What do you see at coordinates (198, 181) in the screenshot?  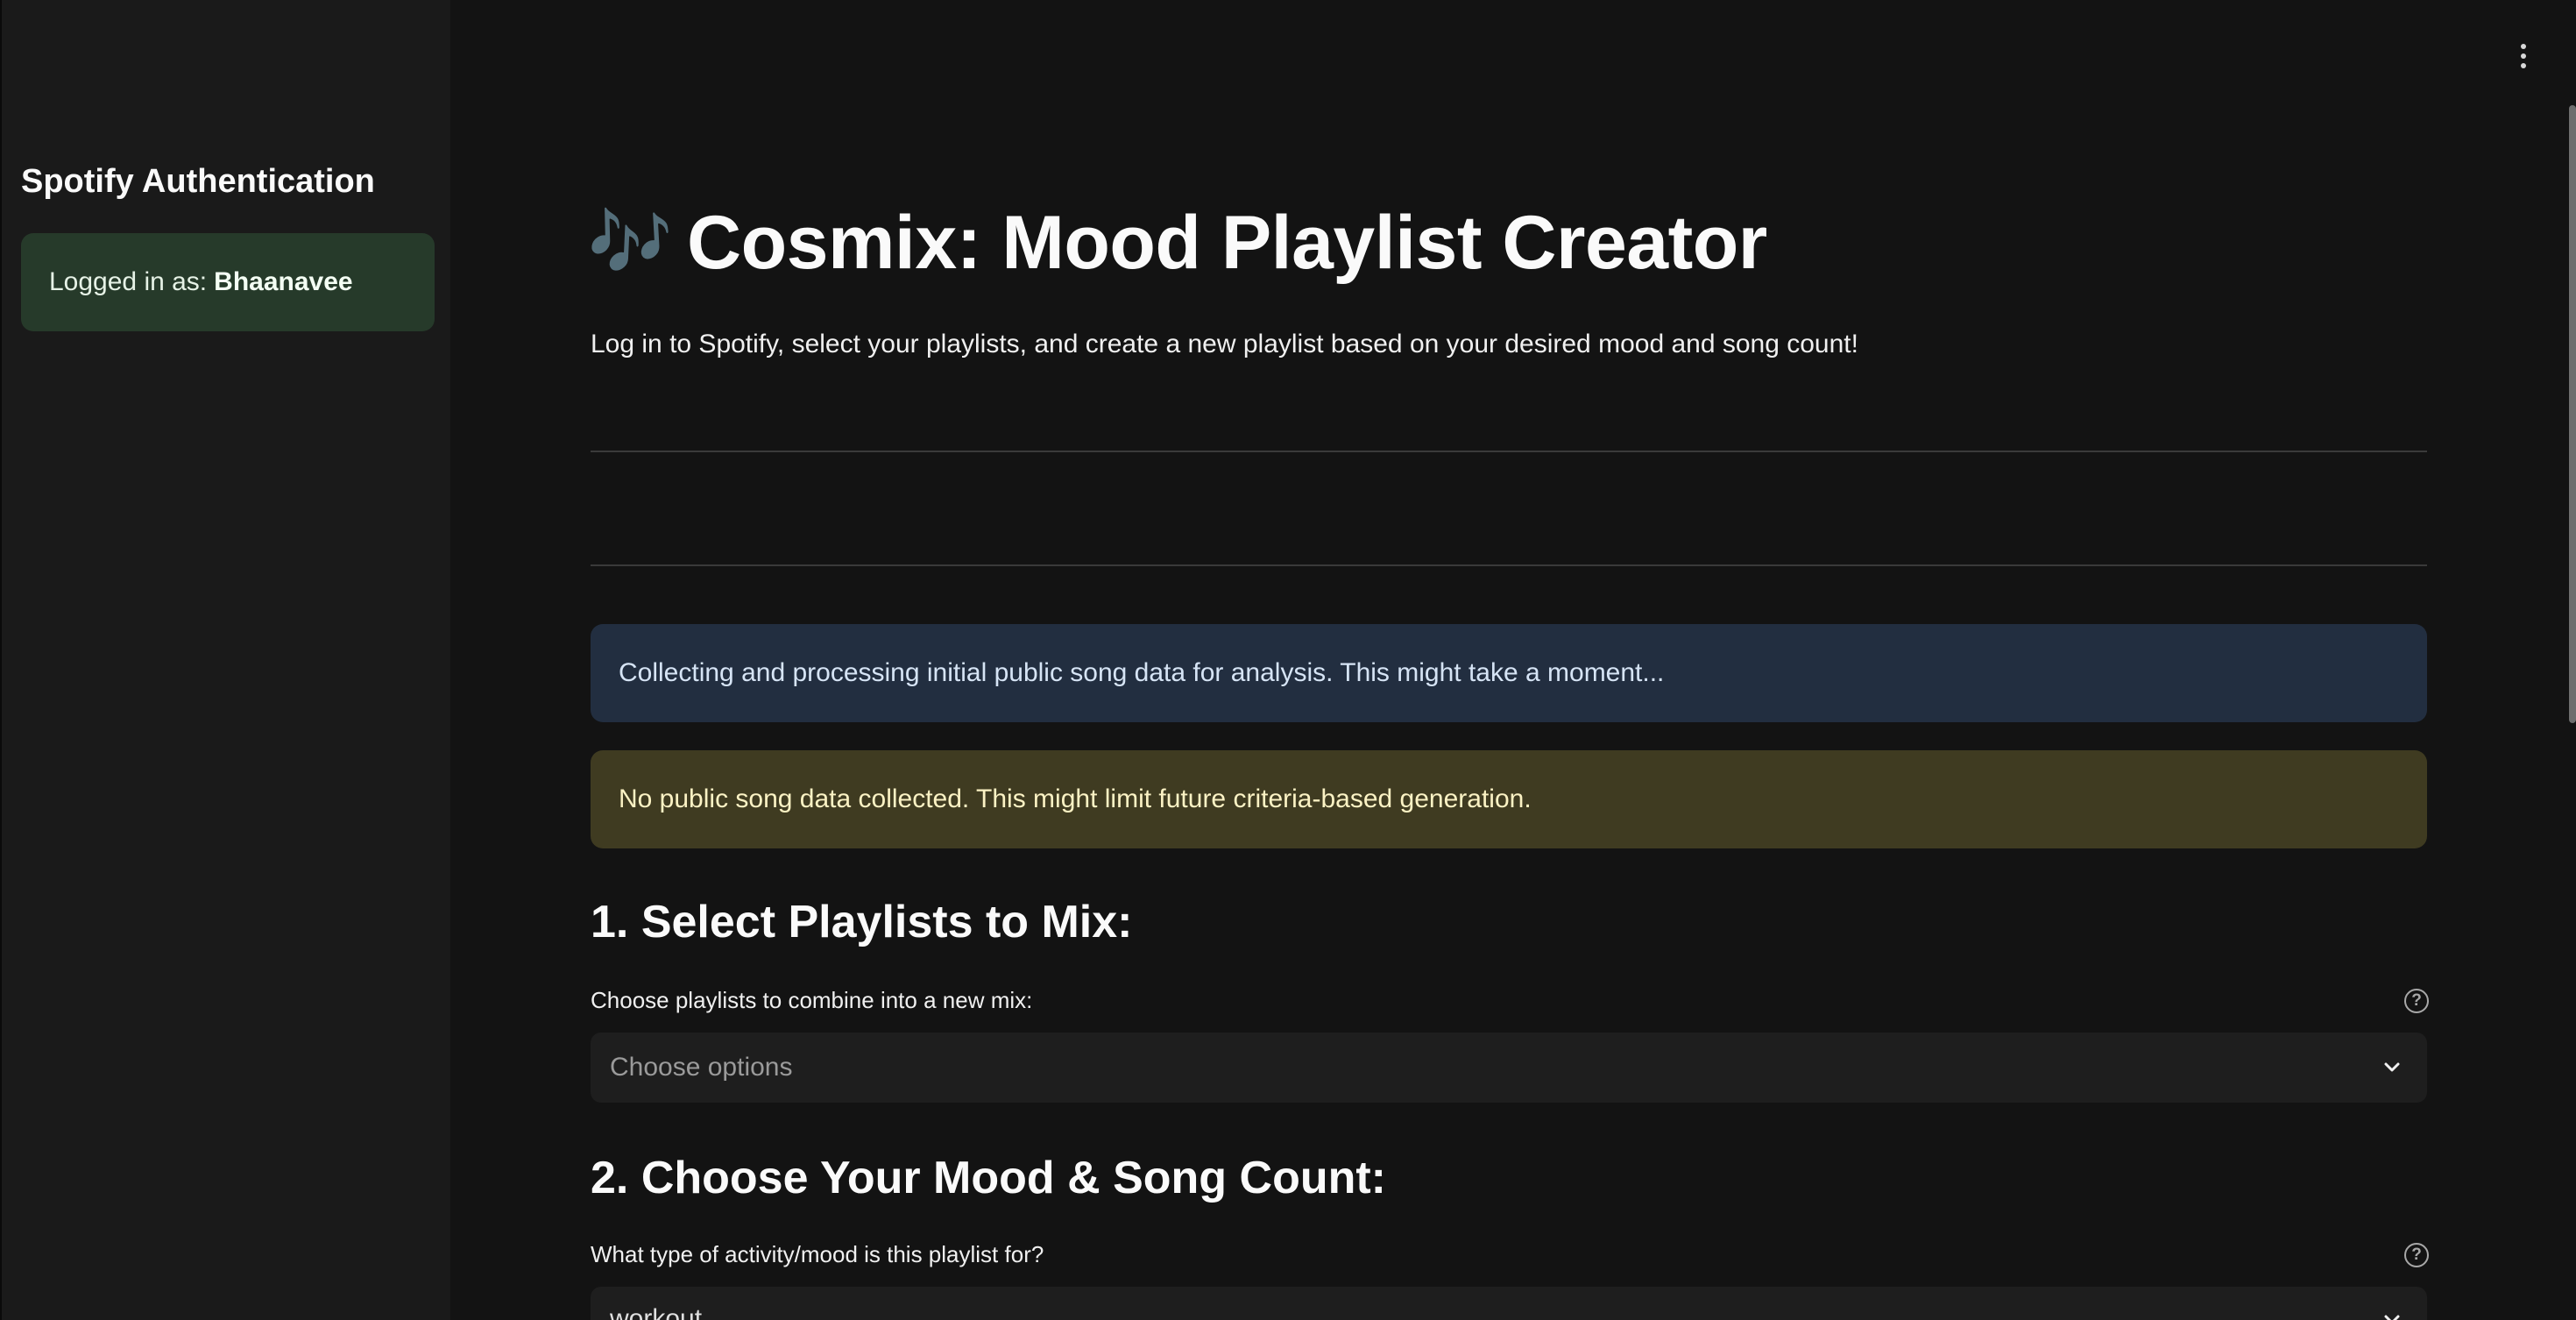 I see `sidebar-title: Spotify Authentication` at bounding box center [198, 181].